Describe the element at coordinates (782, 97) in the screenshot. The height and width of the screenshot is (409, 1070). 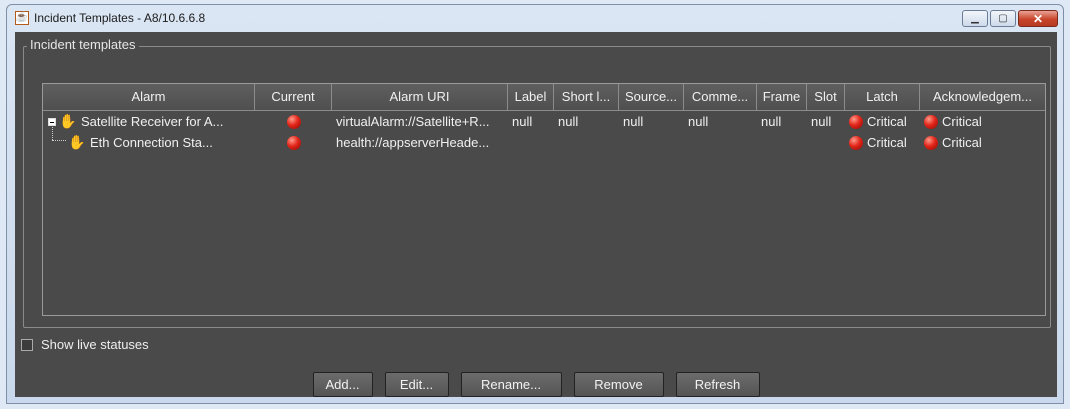
I see `column-header-frame: Frame` at that location.